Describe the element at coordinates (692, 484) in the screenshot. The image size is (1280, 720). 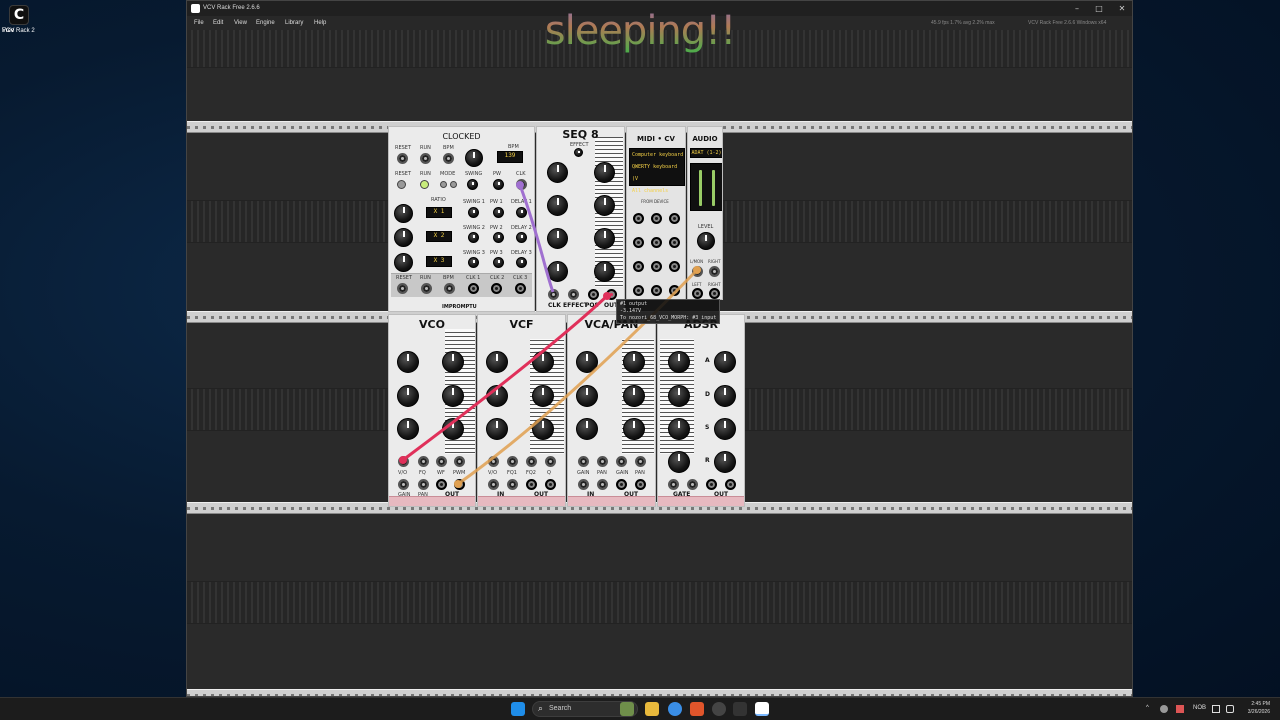
I see `retrig-input-jack` at that location.